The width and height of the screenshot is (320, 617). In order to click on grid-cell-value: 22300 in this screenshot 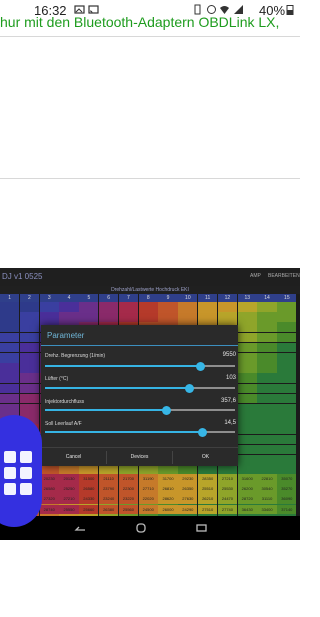, I will do `click(128, 489)`.